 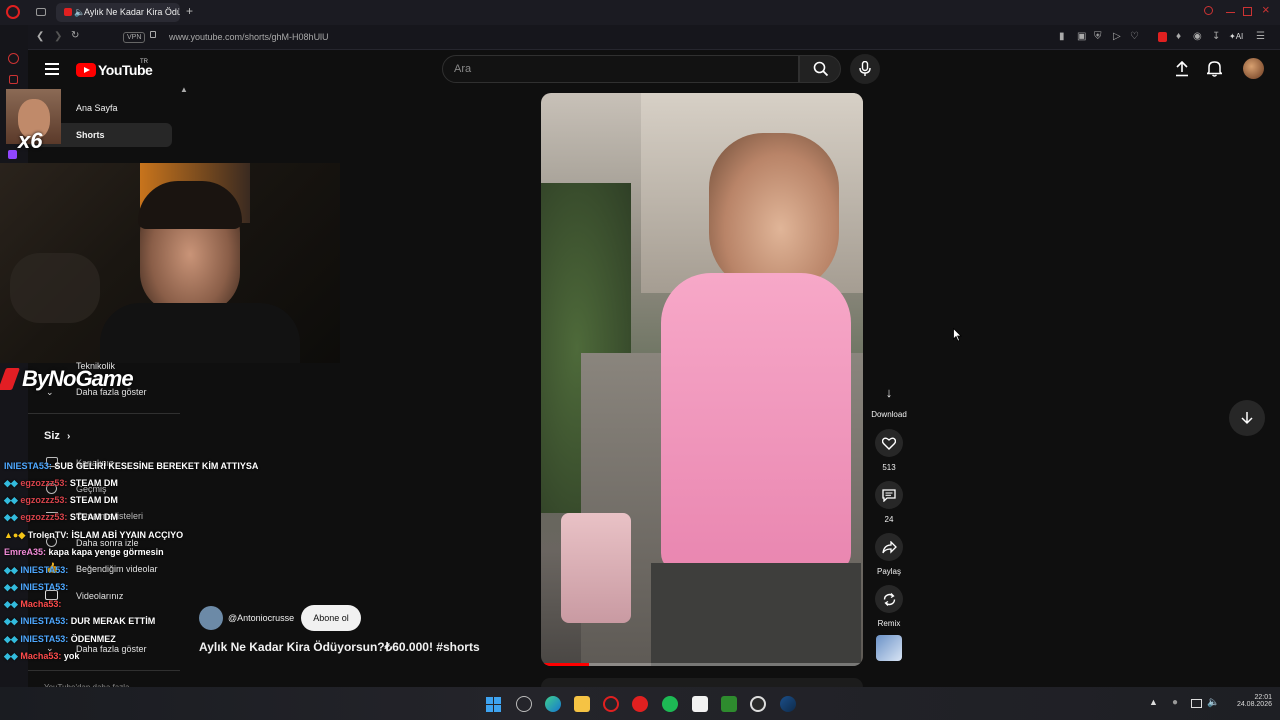 I want to click on sidebar-item-your-videos: Videolarınız, so click(x=99, y=596).